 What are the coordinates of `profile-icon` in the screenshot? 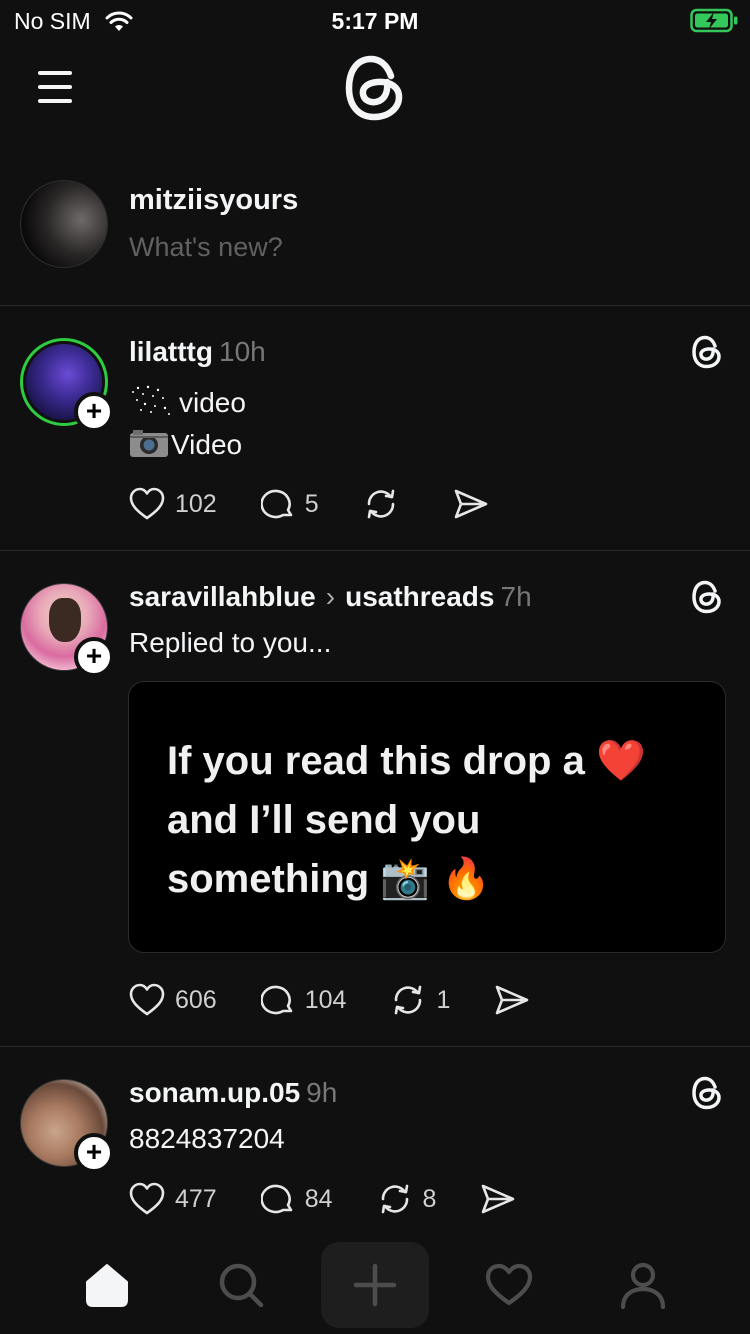 It's located at (643, 1285).